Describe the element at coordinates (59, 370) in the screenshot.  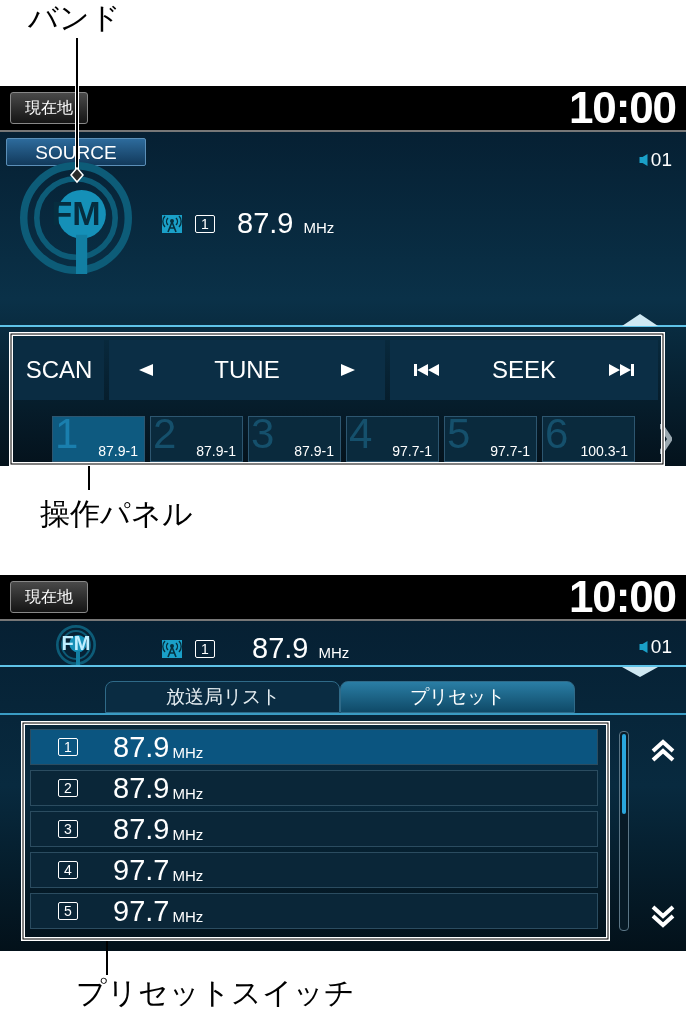
I see `scan-button: SCAN` at that location.